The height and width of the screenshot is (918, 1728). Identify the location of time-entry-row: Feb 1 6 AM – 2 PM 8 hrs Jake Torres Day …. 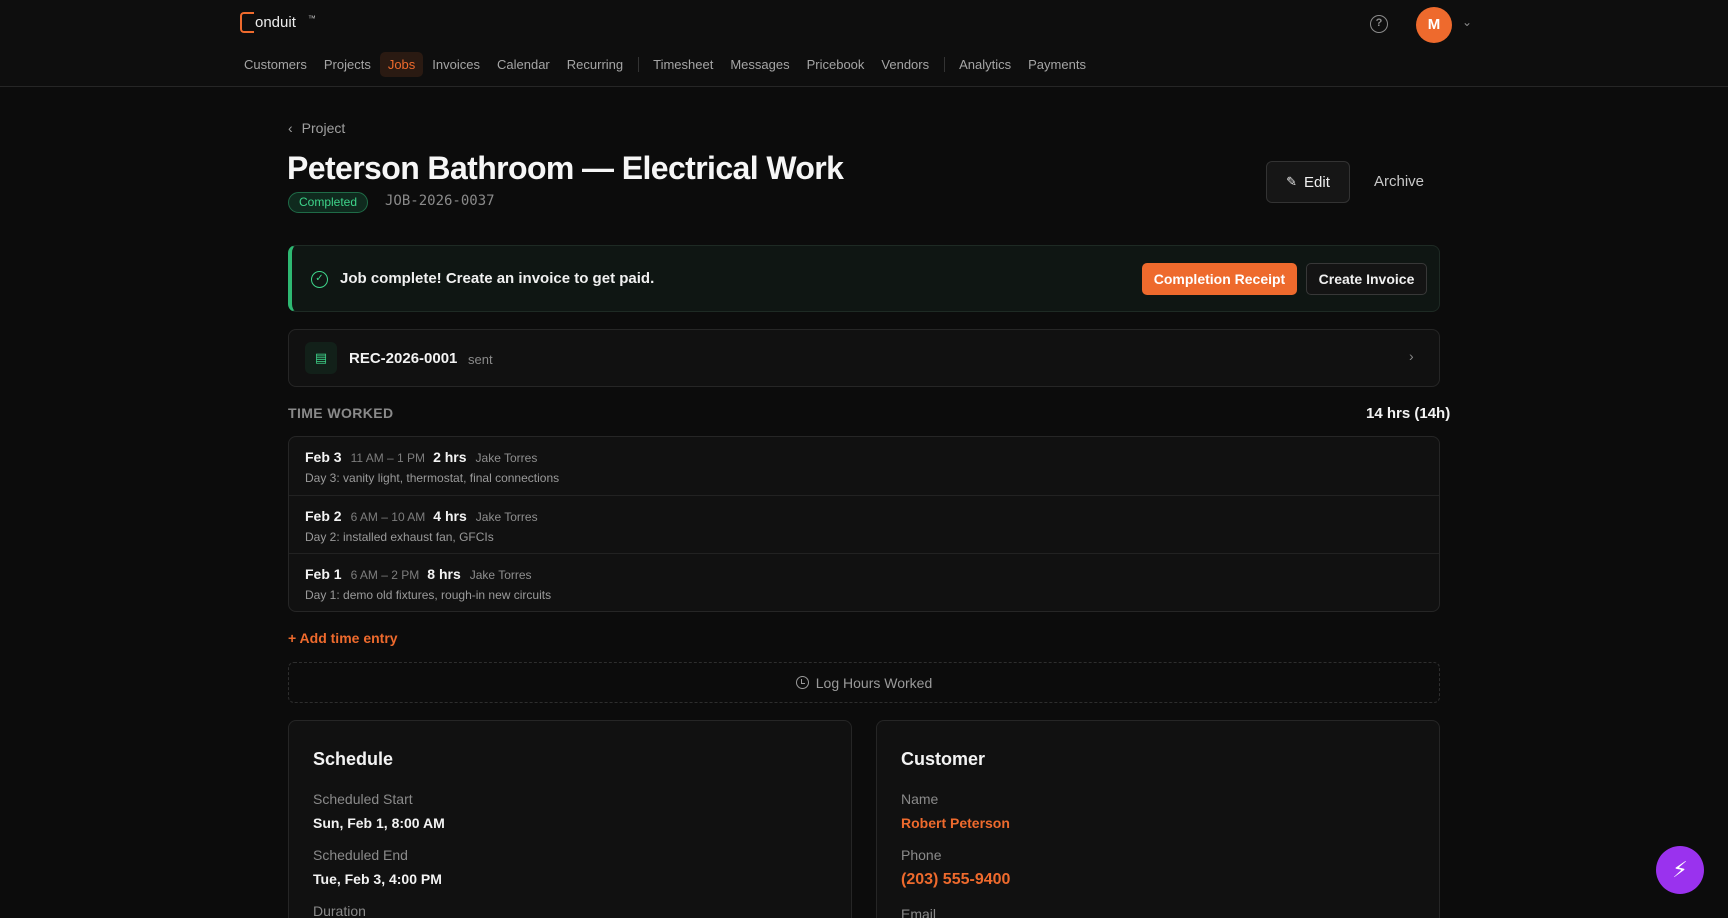
(864, 583).